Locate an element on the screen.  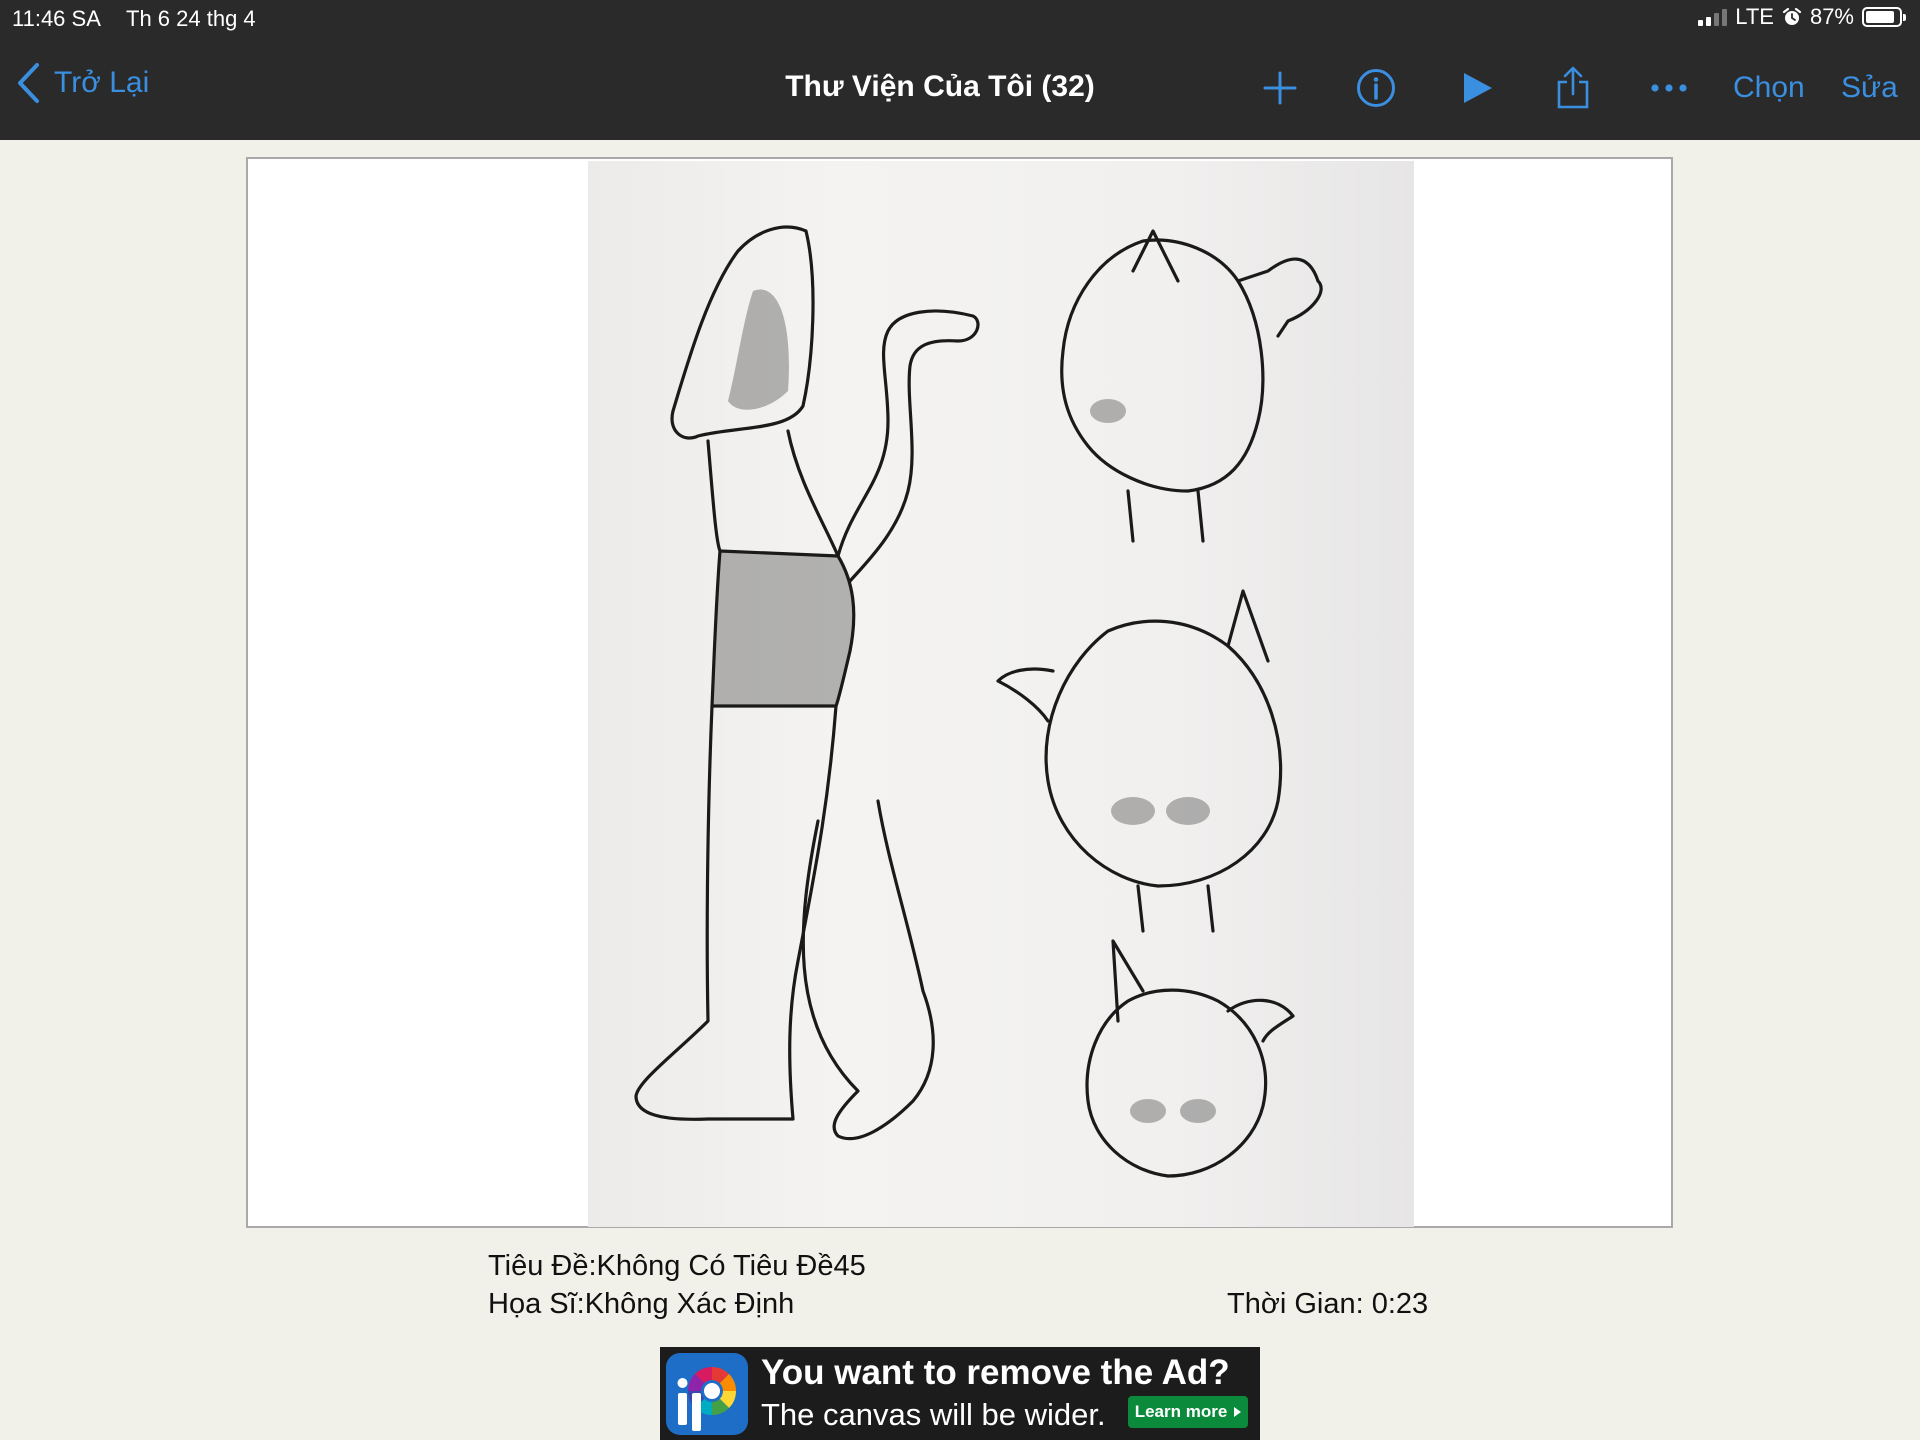
page-title: Thư Viện Của Tôi (32) is located at coordinates (960, 87).